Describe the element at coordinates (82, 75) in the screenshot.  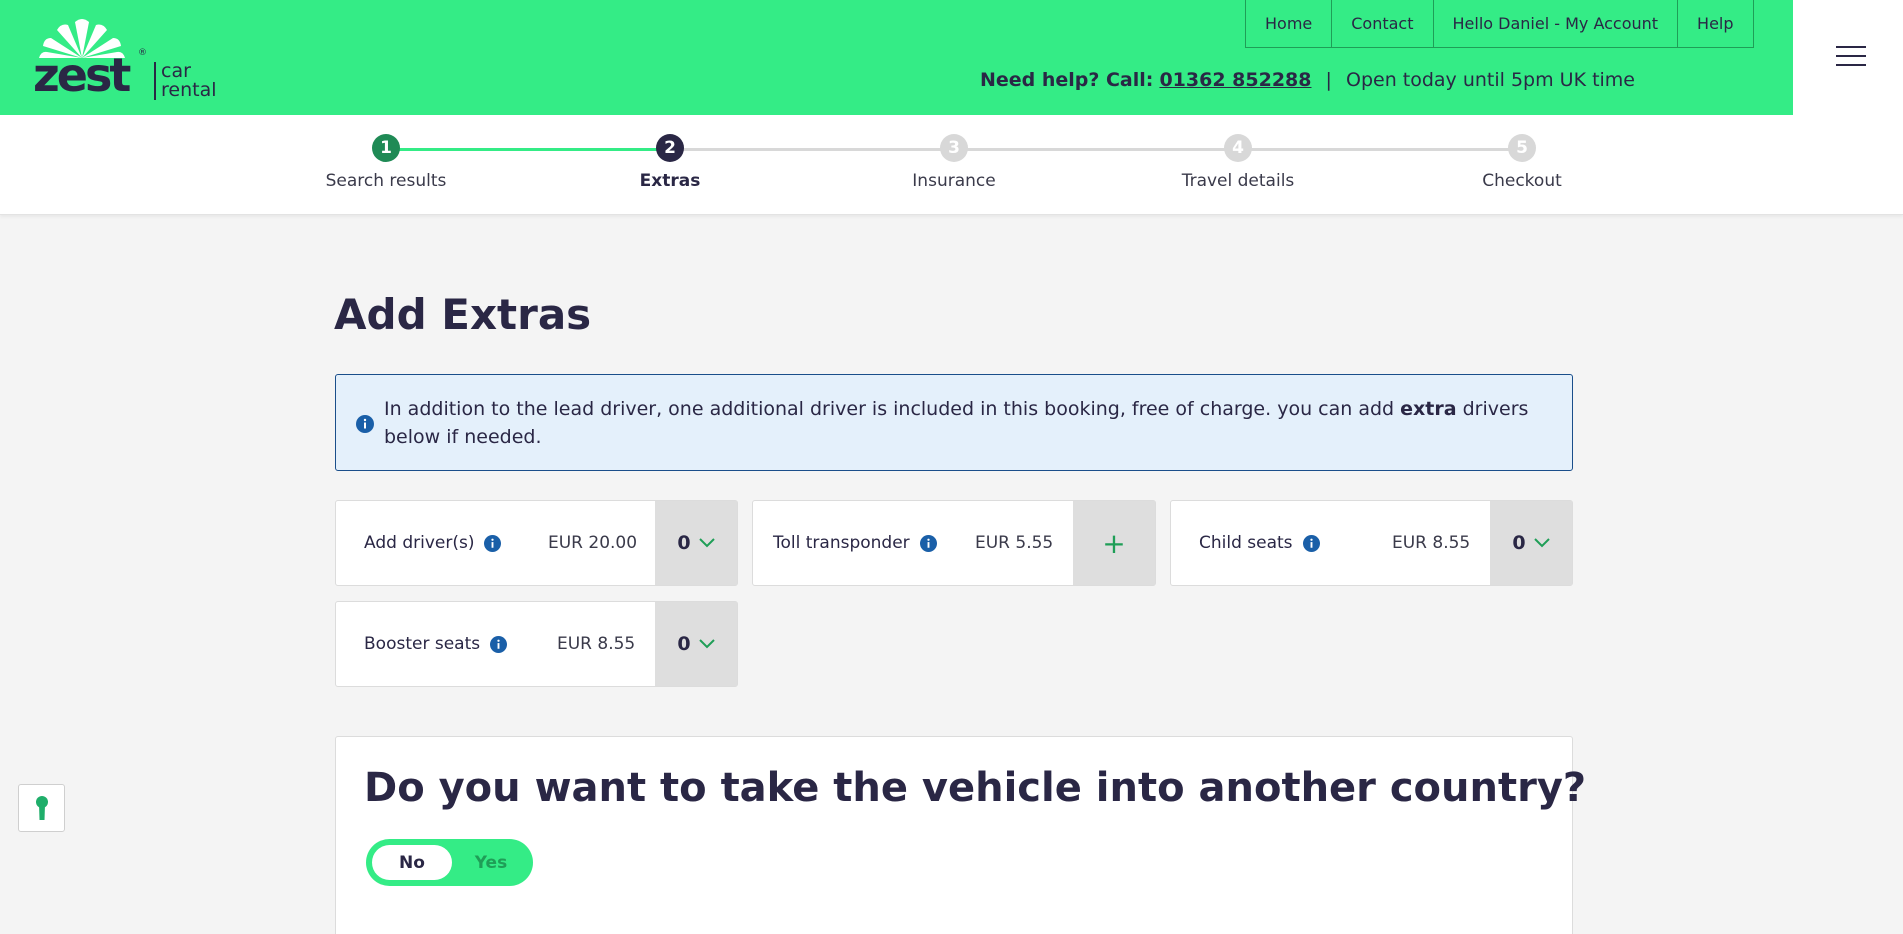
I see `logo-word: zest` at that location.